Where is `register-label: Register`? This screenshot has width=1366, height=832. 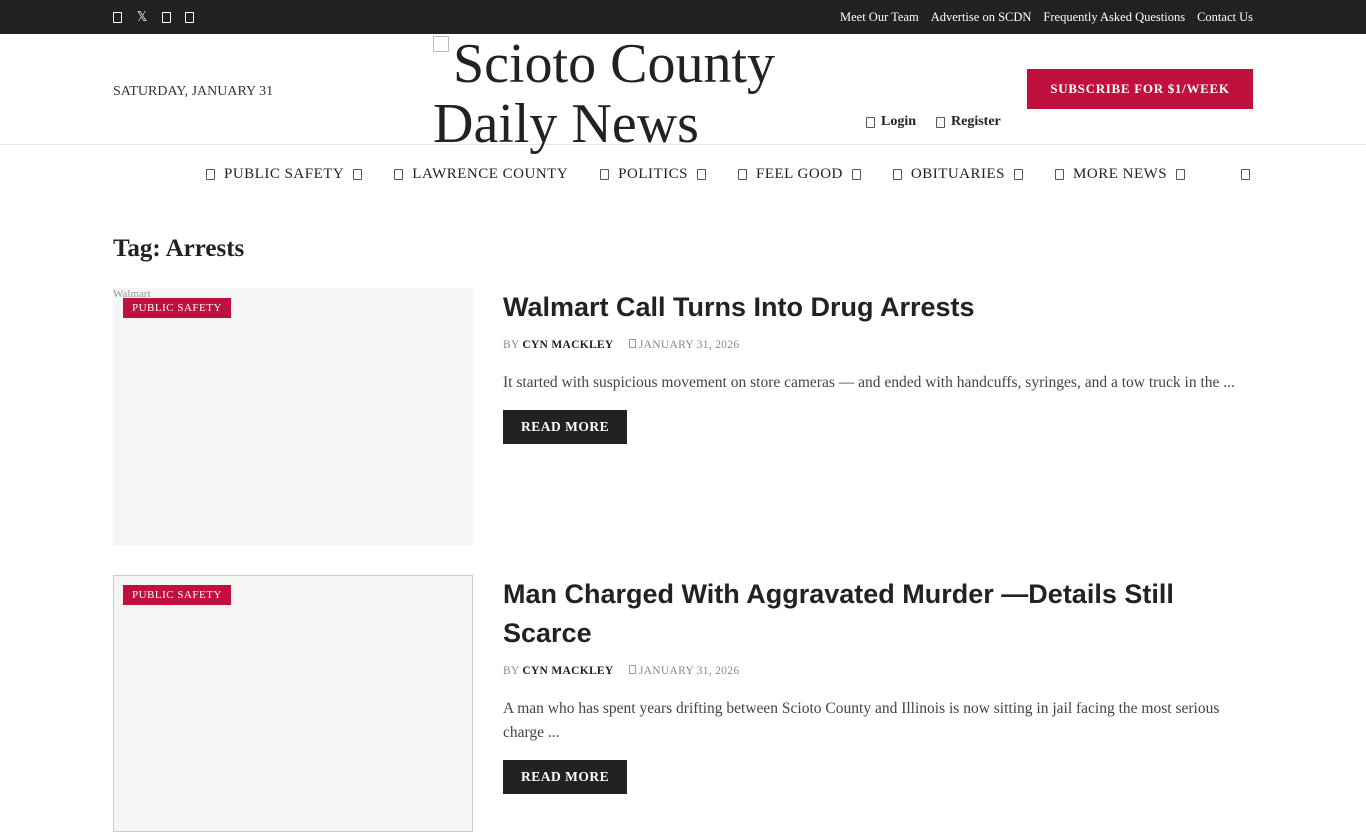
register-label: Register is located at coordinates (976, 121).